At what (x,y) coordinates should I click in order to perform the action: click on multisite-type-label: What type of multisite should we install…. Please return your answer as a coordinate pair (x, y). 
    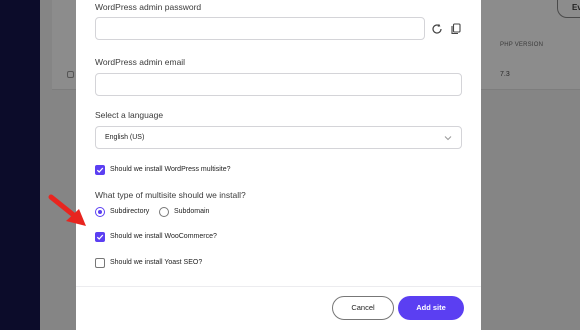
    Looking at the image, I should click on (170, 195).